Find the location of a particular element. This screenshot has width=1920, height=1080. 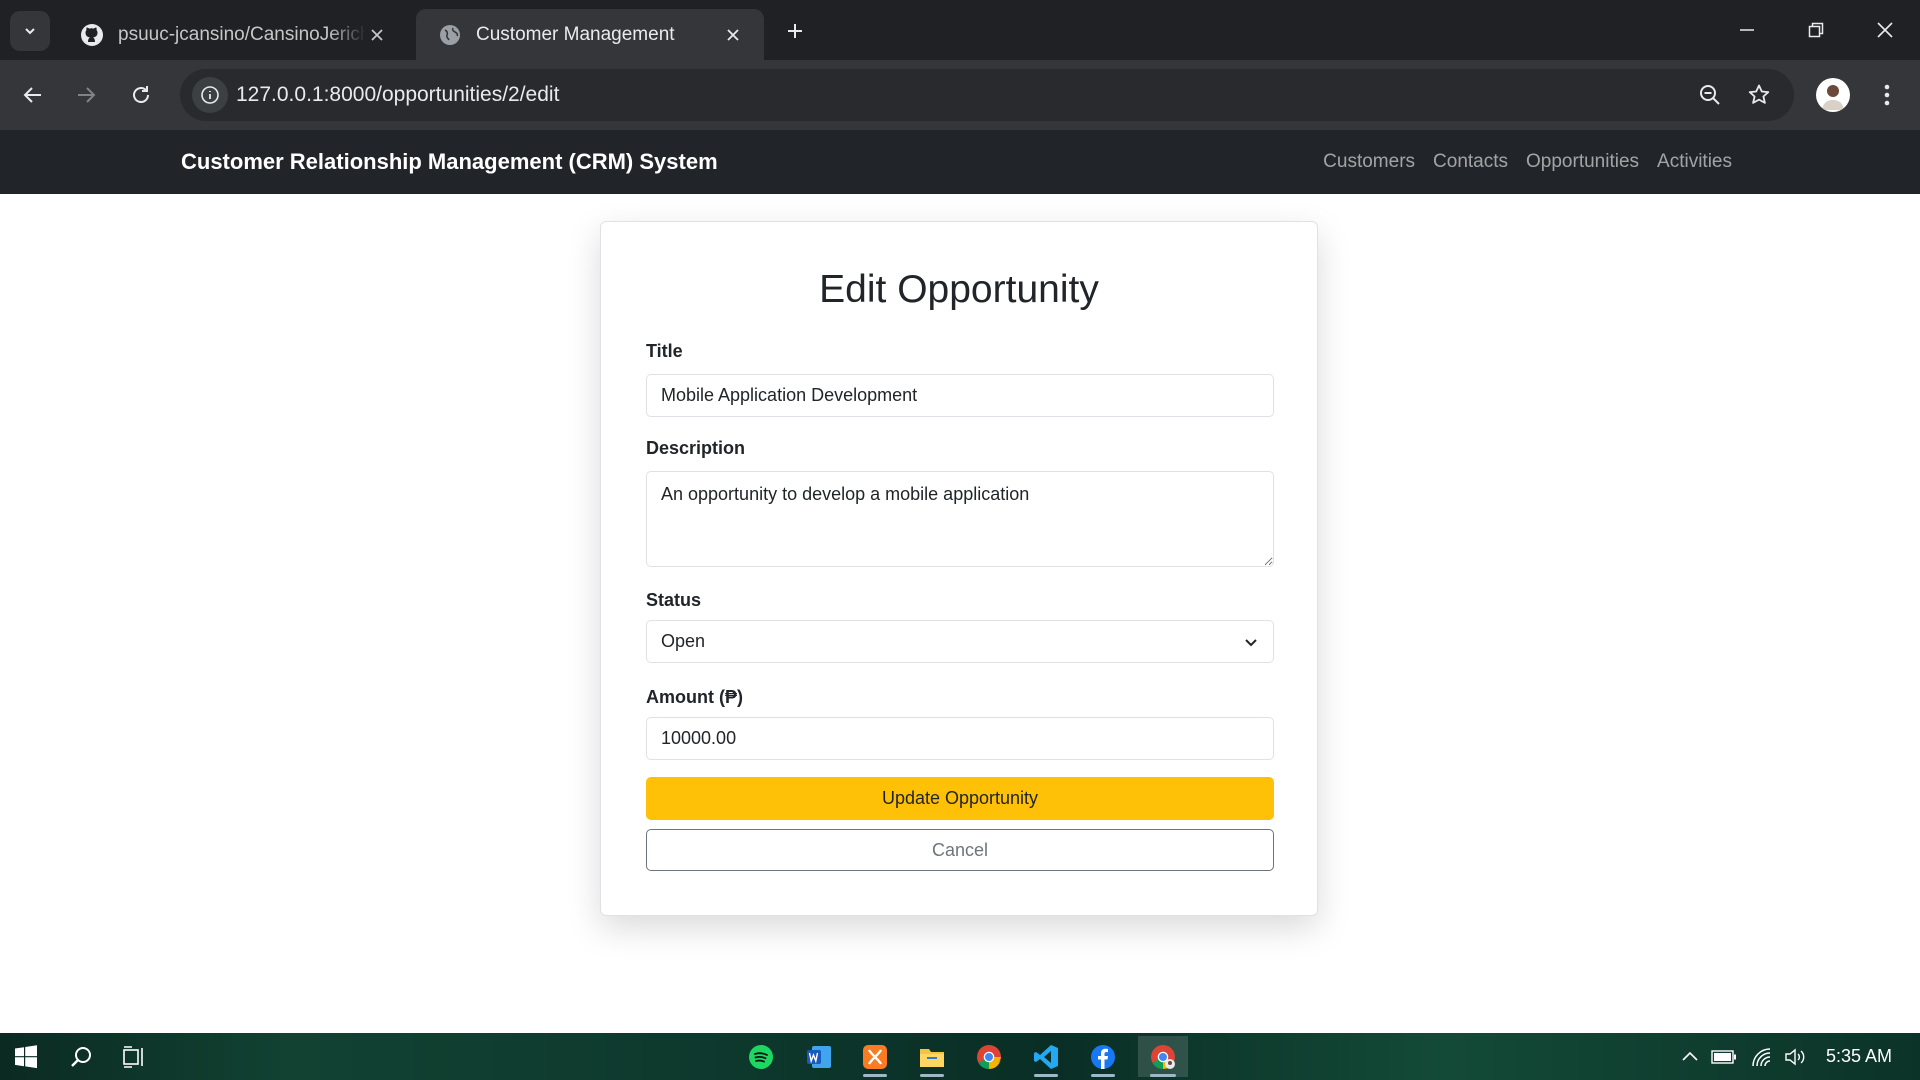

arrow-right-icon is located at coordinates (87, 95).